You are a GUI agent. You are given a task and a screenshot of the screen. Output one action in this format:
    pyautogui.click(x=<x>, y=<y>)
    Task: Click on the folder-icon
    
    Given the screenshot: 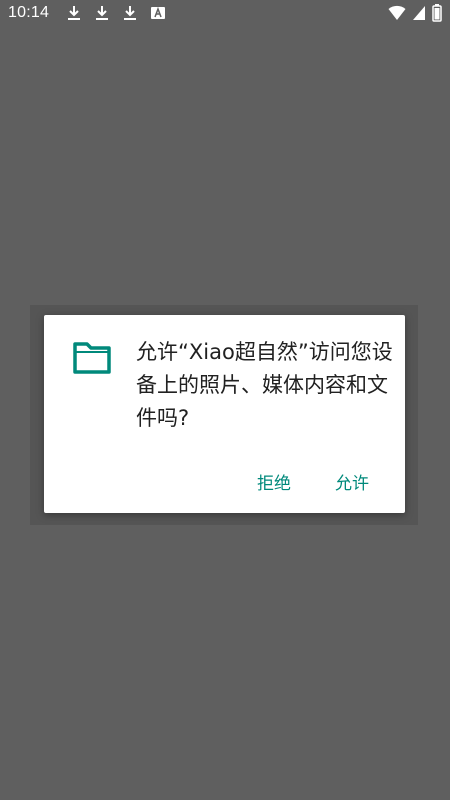 What is the action you would take?
    pyautogui.click(x=92, y=358)
    